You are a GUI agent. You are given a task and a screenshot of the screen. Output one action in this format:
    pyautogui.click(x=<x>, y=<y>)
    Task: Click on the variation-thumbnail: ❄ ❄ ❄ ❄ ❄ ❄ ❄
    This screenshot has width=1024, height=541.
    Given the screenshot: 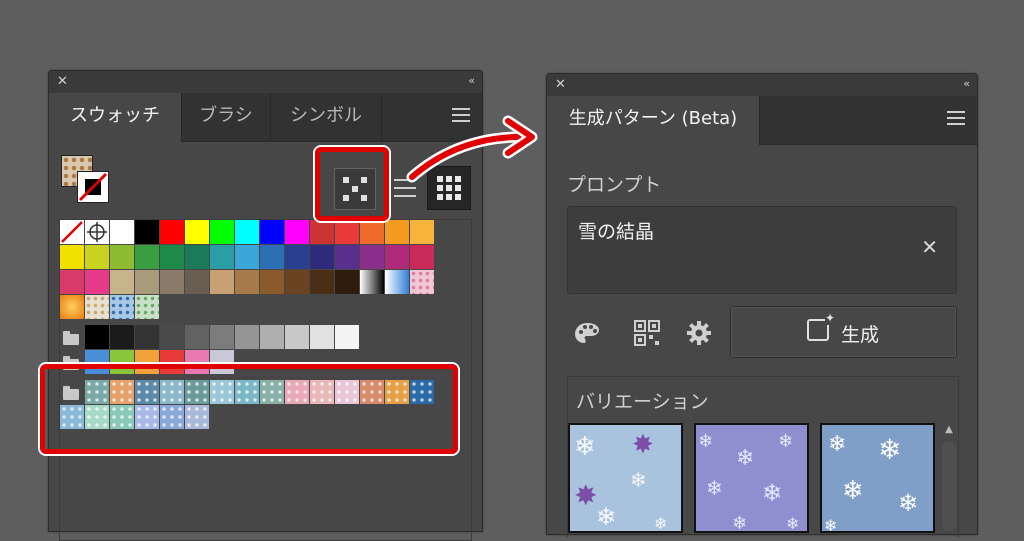 What is the action you would take?
    pyautogui.click(x=751, y=478)
    